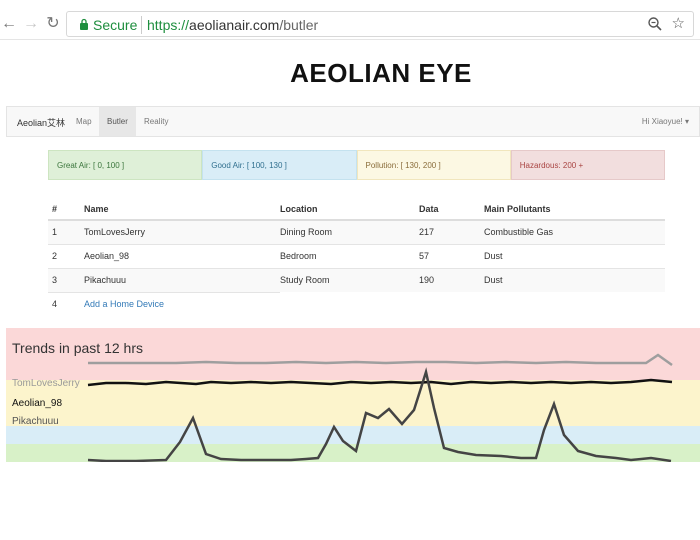  Describe the element at coordinates (84, 24) in the screenshot. I see `lock-icon` at that location.